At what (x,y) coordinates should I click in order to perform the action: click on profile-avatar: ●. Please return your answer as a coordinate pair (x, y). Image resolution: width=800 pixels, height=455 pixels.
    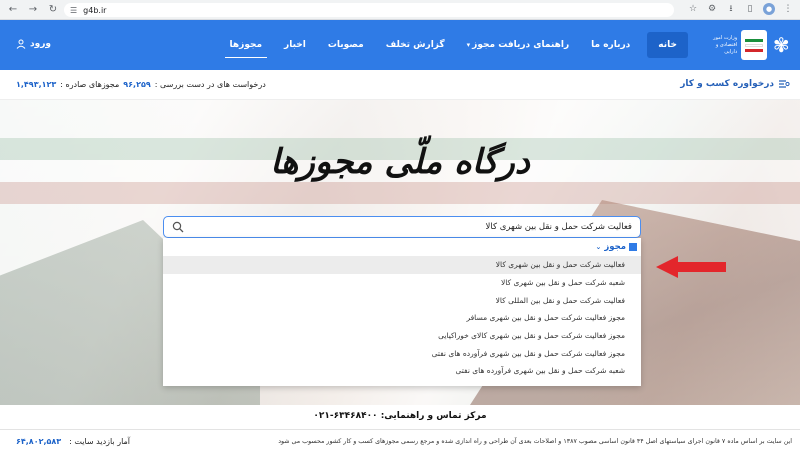
    Looking at the image, I should click on (769, 9).